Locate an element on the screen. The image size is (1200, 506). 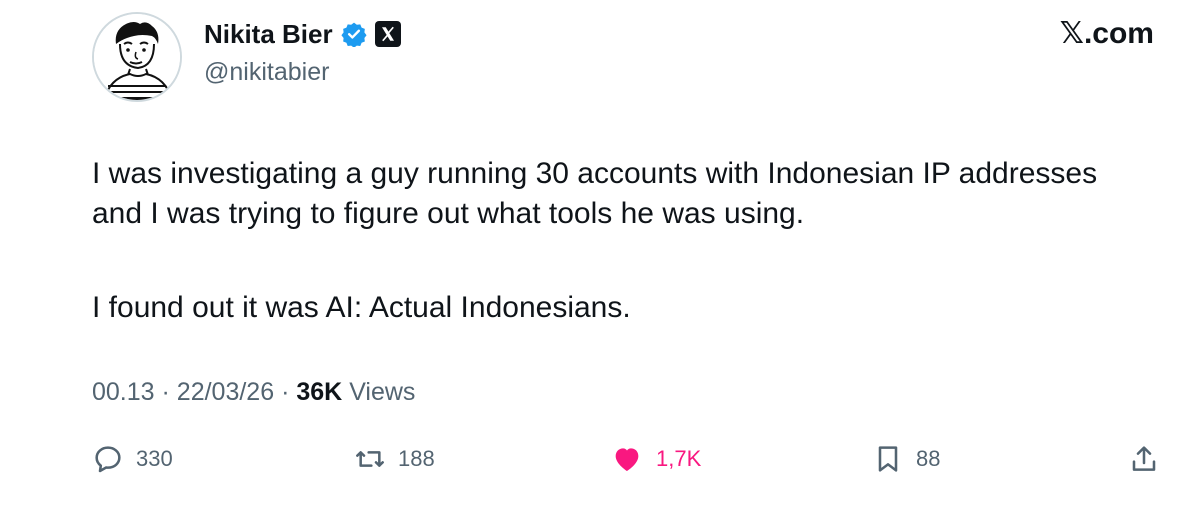
repost-count: 188 is located at coordinates (416, 458).